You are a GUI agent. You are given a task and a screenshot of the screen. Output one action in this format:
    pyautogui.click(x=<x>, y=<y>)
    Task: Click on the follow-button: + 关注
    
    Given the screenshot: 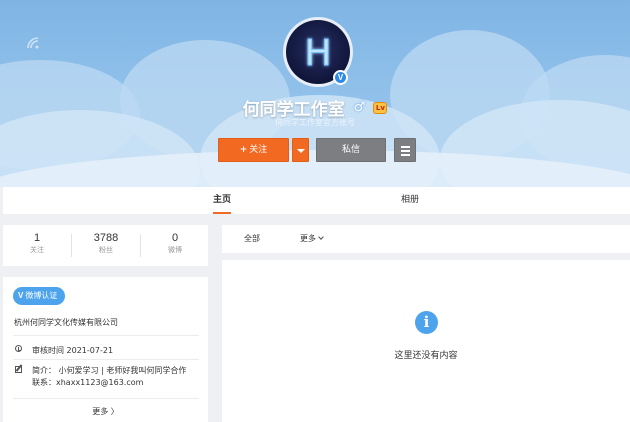 What is the action you would take?
    pyautogui.click(x=253, y=150)
    